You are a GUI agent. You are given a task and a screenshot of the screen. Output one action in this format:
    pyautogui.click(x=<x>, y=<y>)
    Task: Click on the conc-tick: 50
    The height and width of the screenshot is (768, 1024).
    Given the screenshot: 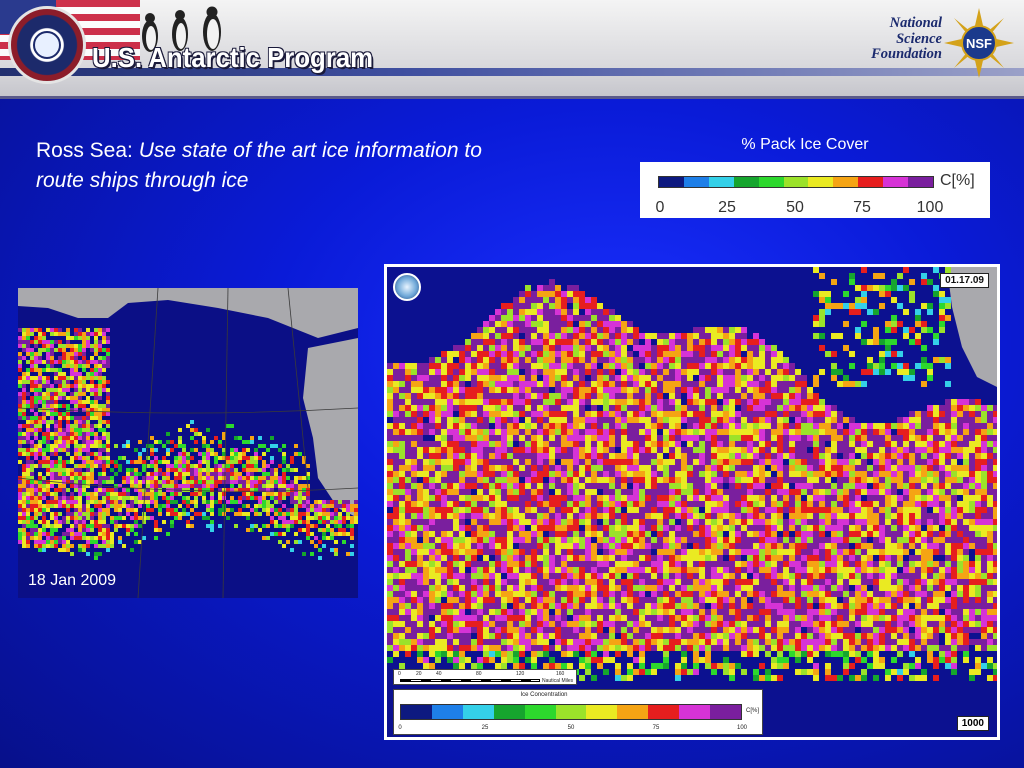 What is the action you would take?
    pyautogui.click(x=571, y=728)
    